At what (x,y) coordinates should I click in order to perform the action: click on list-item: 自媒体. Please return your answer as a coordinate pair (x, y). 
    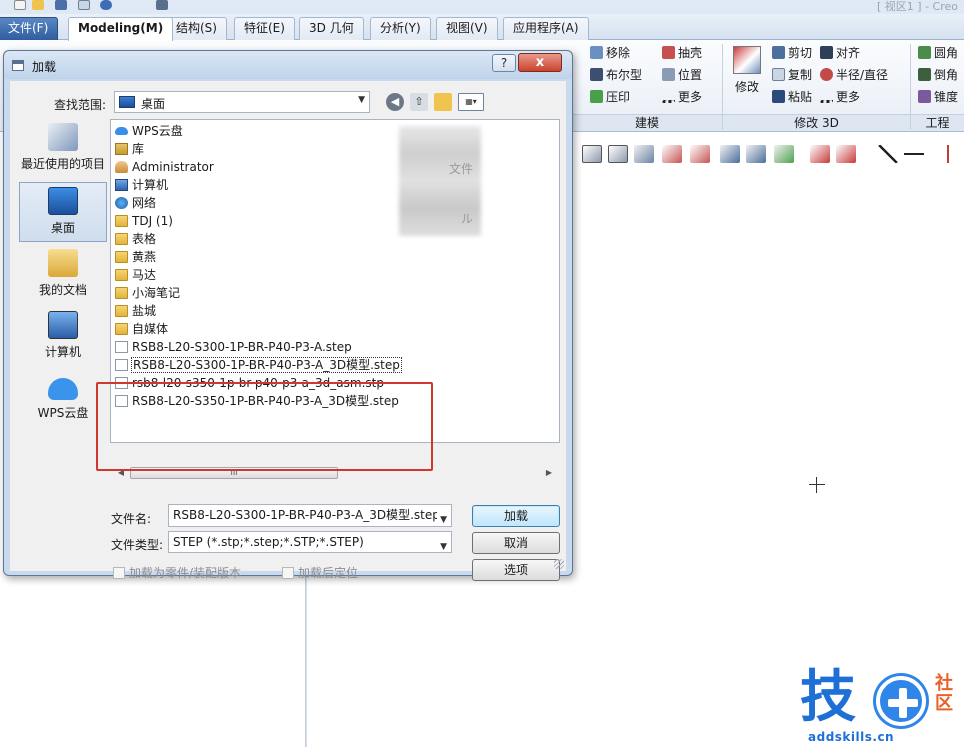
    Looking at the image, I should click on (141, 329).